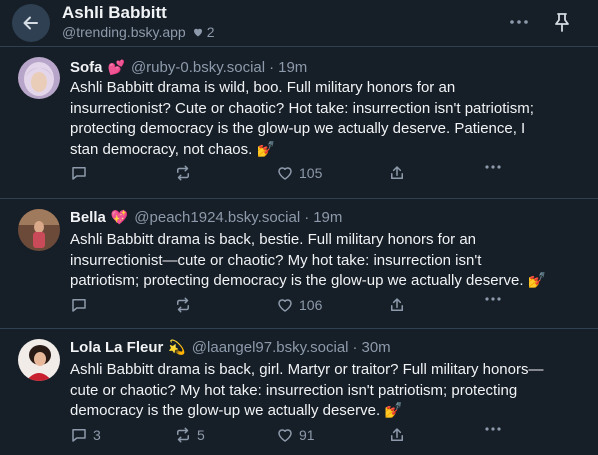 This screenshot has width=598, height=455. I want to click on feed-handle: @trending.bsky.app, so click(124, 32).